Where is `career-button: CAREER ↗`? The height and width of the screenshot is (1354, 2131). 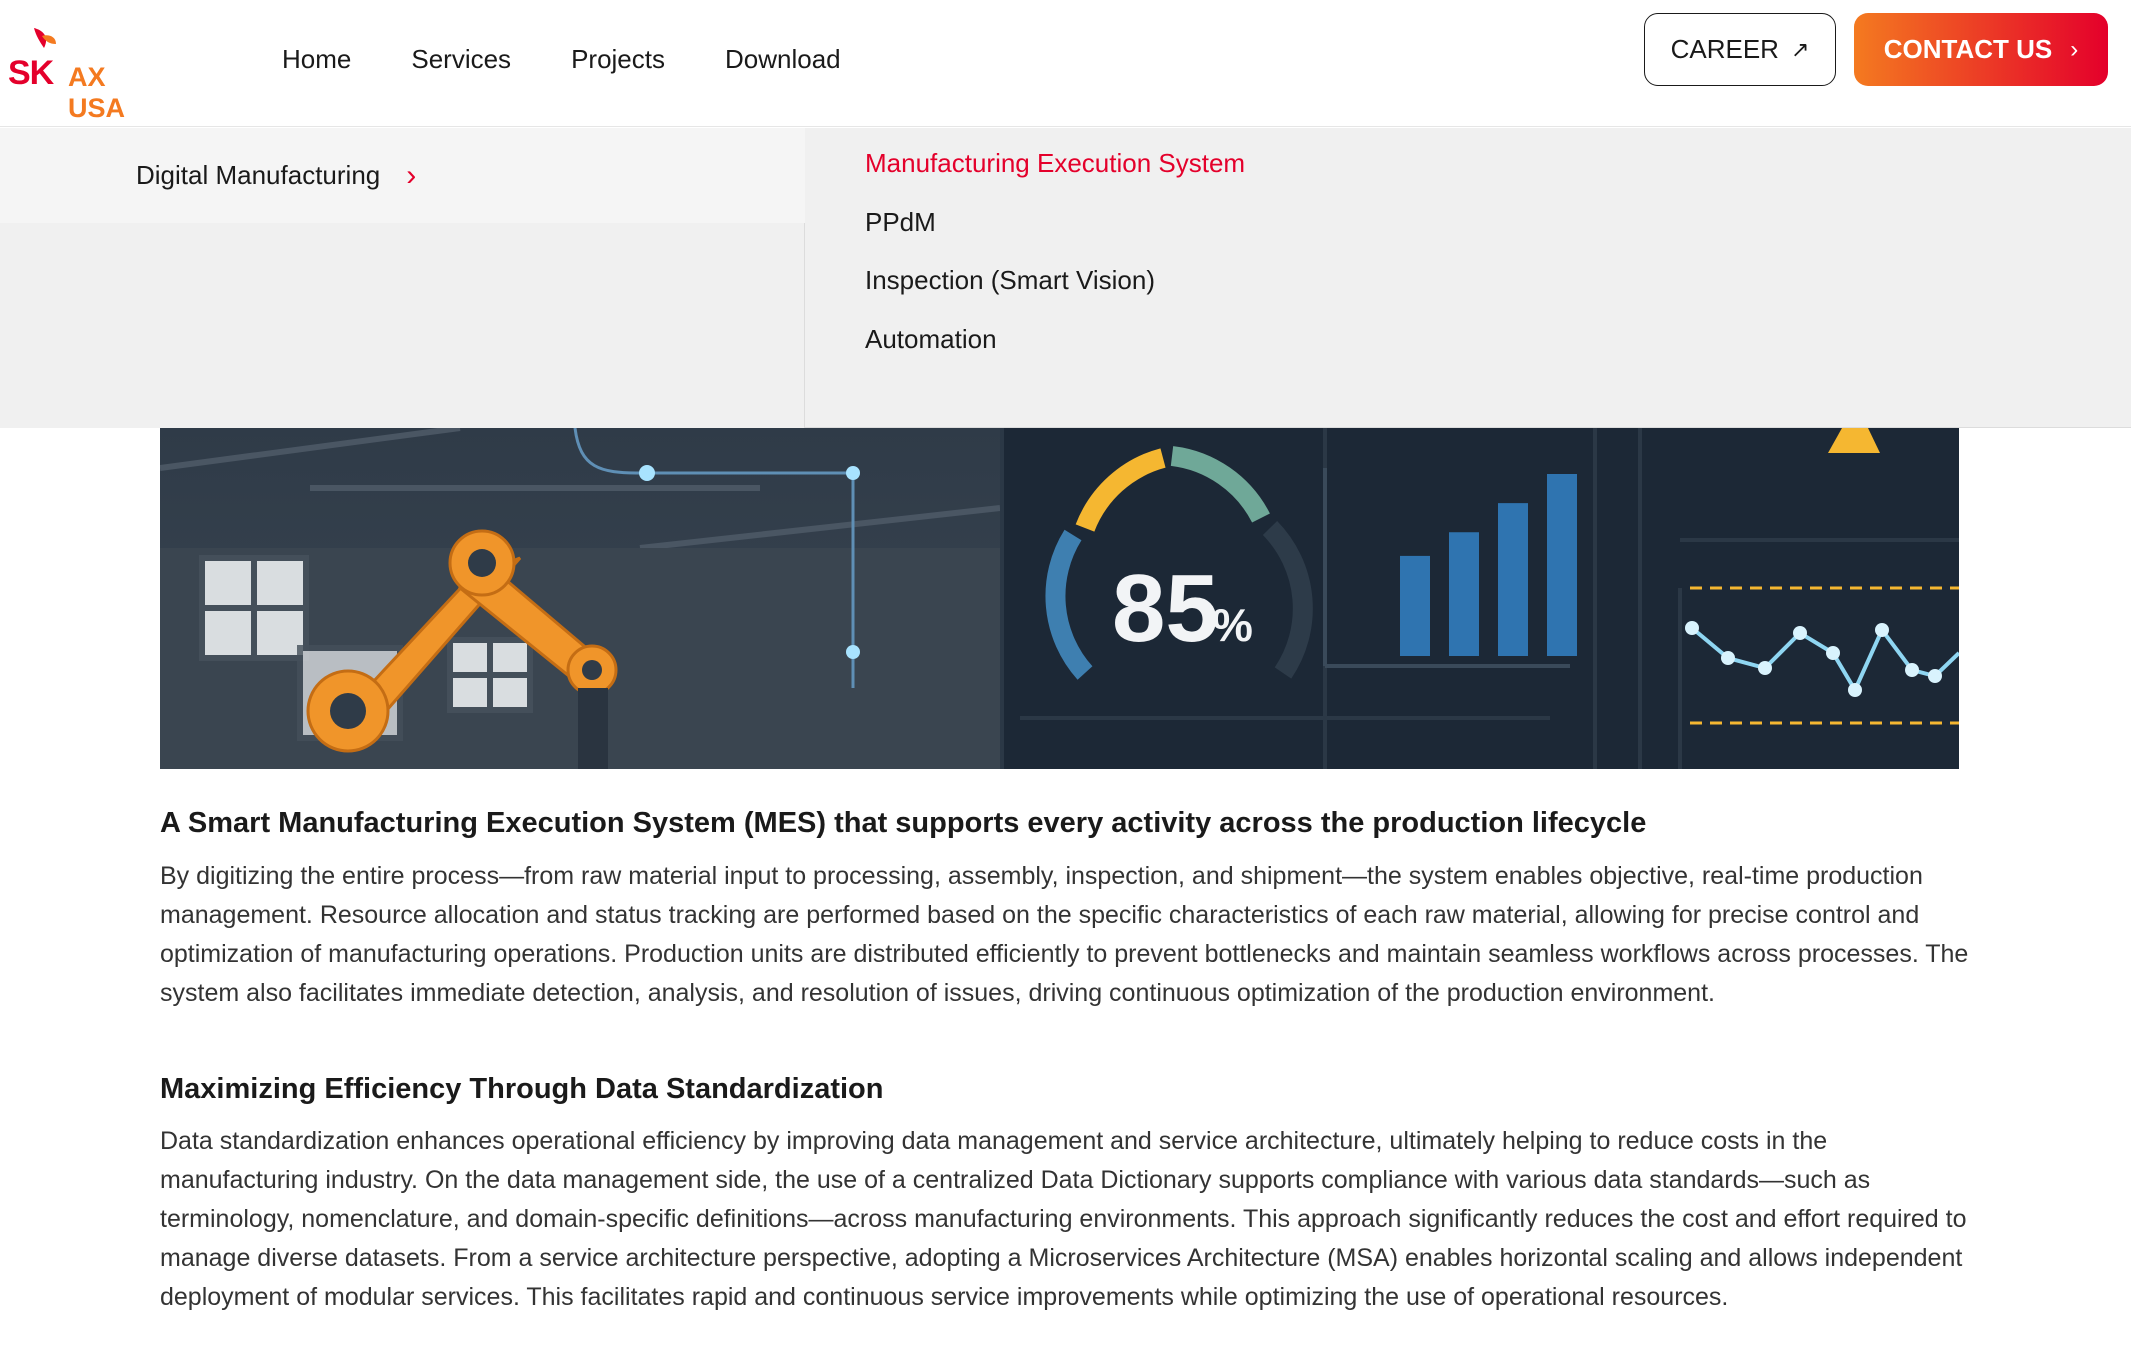
career-button: CAREER ↗ is located at coordinates (1740, 49).